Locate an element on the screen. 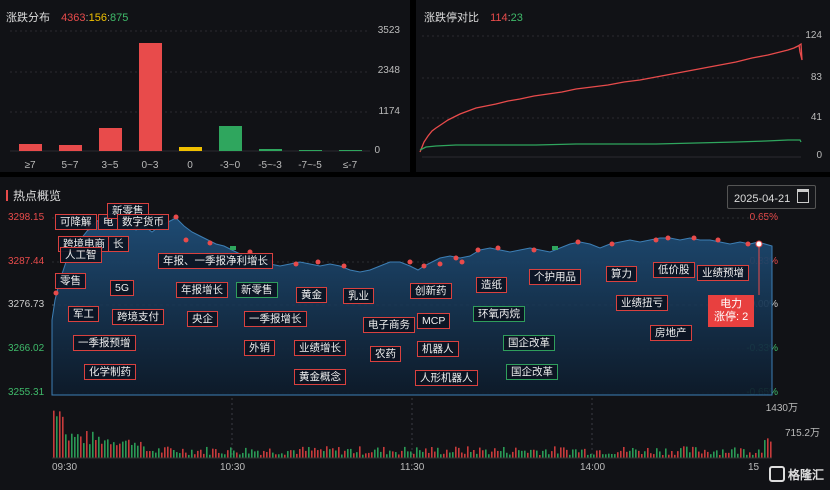 This screenshot has height=490, width=830. hot-tag: 零售 is located at coordinates (70, 281).